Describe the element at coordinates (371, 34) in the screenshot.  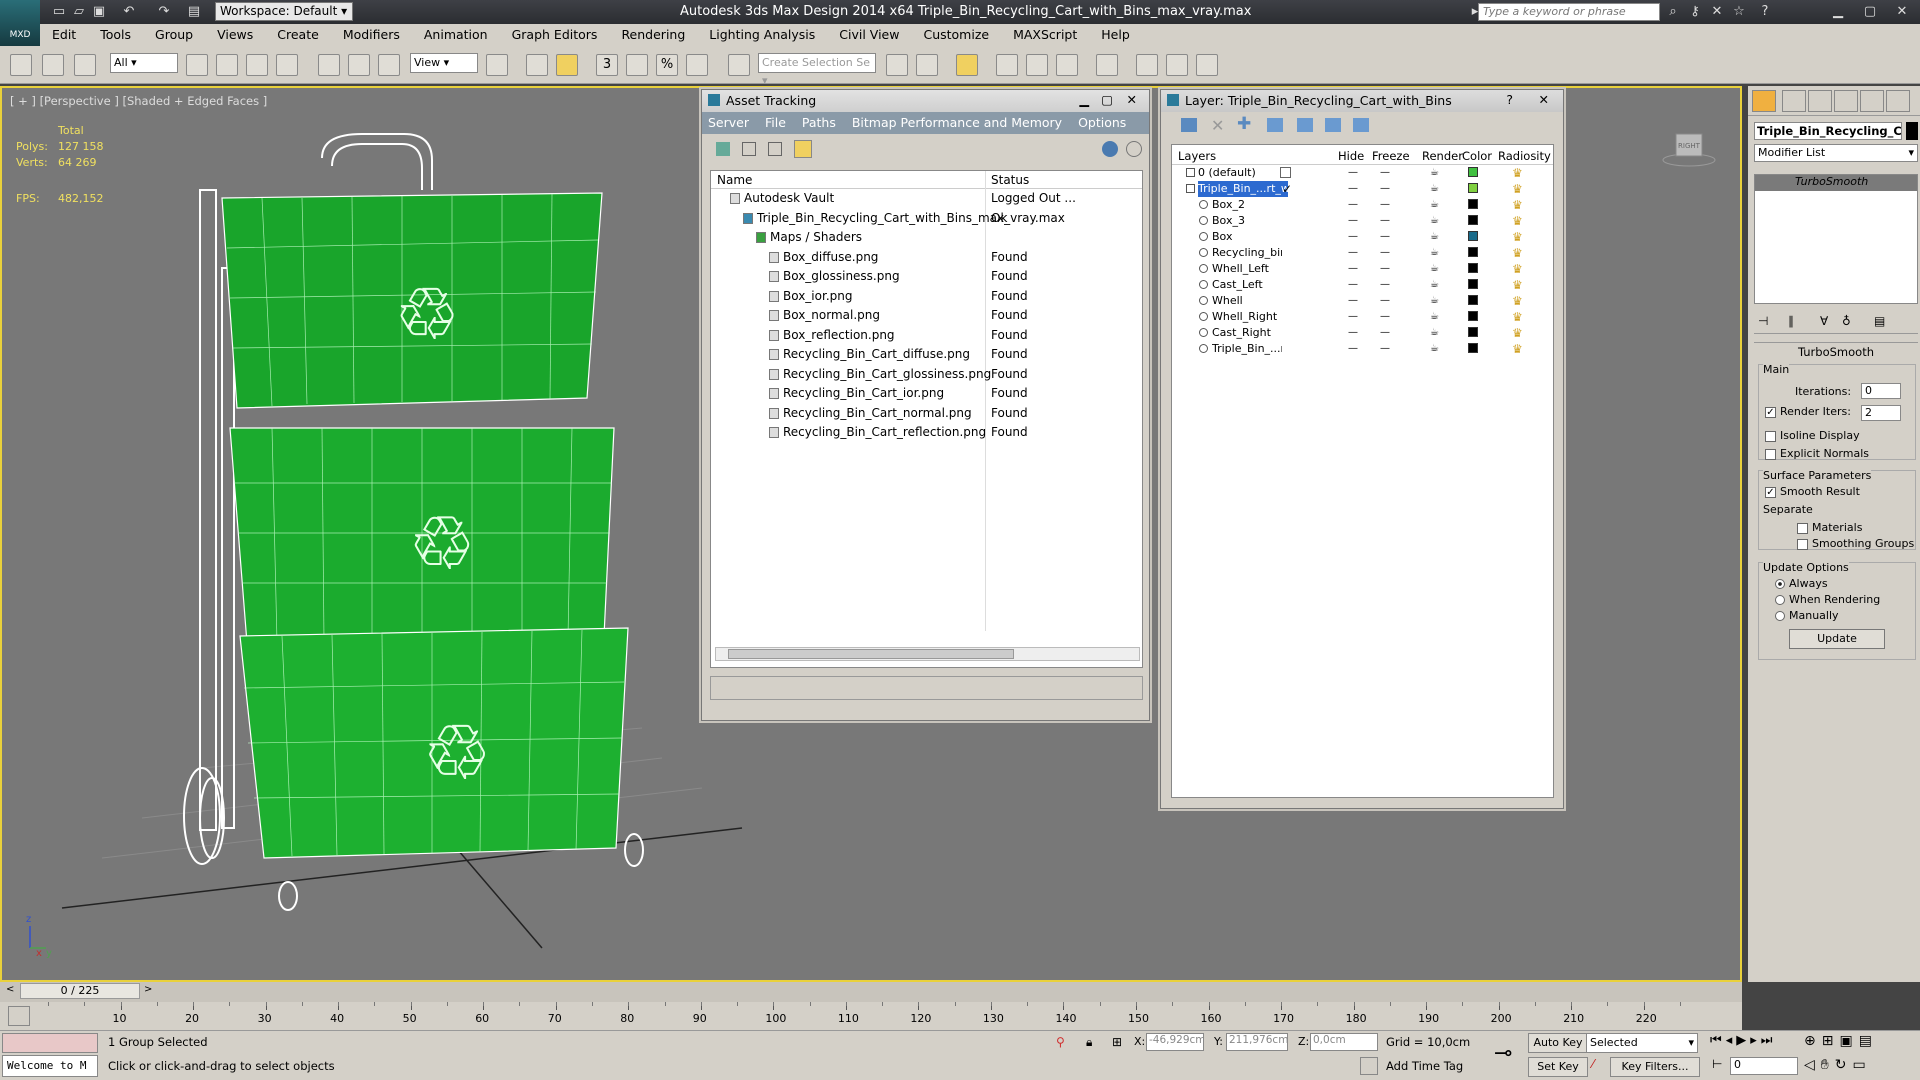
I see `menu-modifiers: Modifiers` at that location.